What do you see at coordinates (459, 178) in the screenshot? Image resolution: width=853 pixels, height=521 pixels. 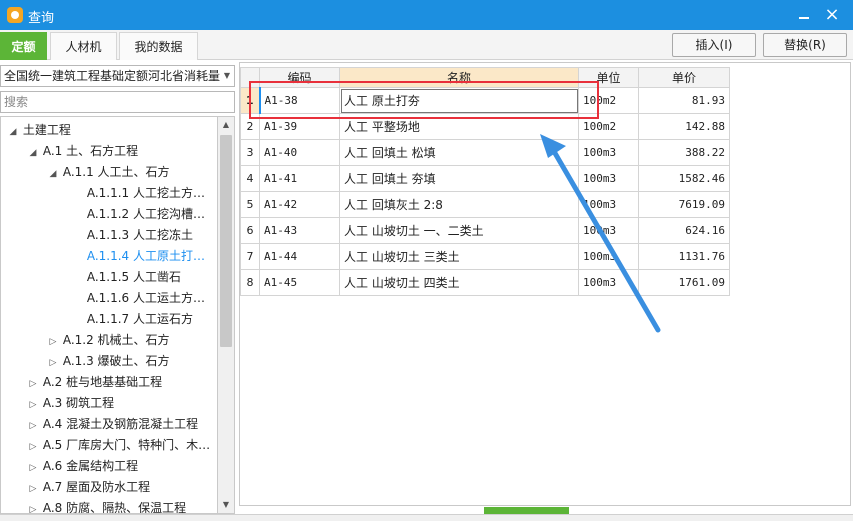 I see `name-cell: 人工 回填土 夯填` at bounding box center [459, 178].